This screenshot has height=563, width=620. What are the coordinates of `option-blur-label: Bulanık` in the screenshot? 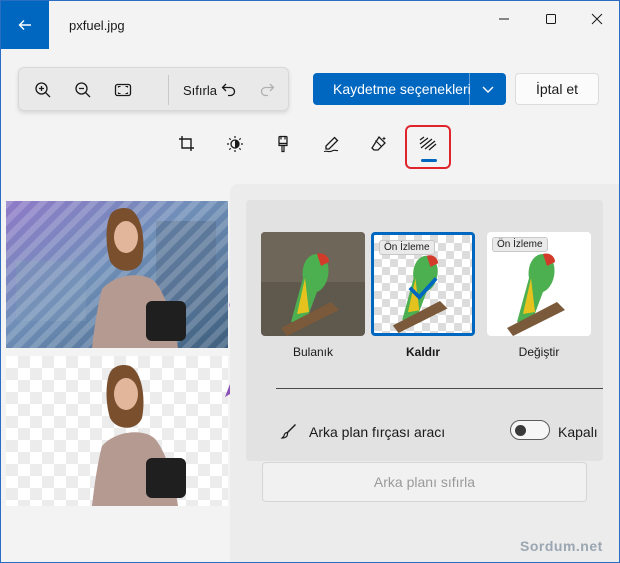 It's located at (313, 352).